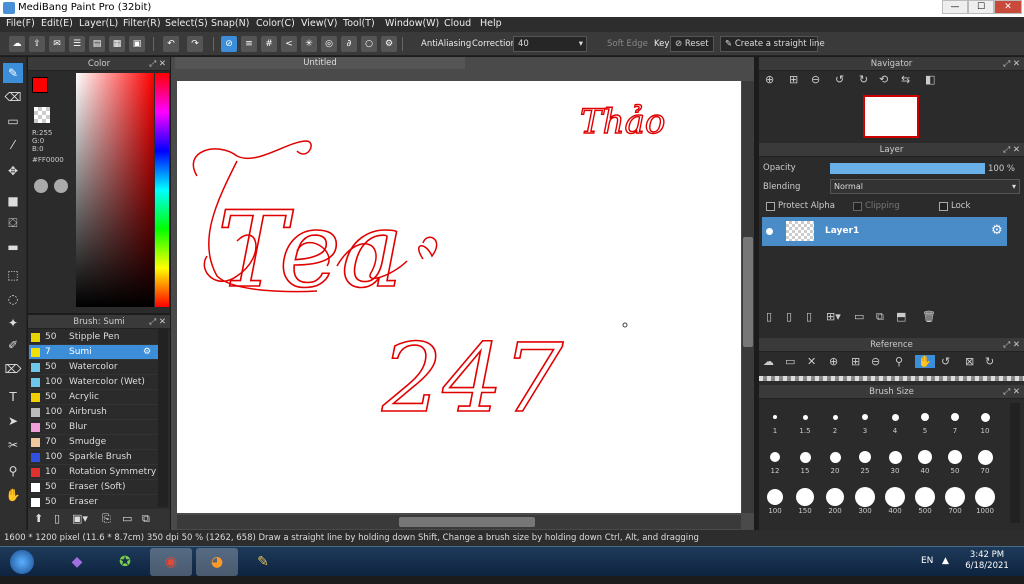 This screenshot has width=1024, height=584. What do you see at coordinates (13, 495) in the screenshot?
I see `hand-tool-icon: ✋` at bounding box center [13, 495].